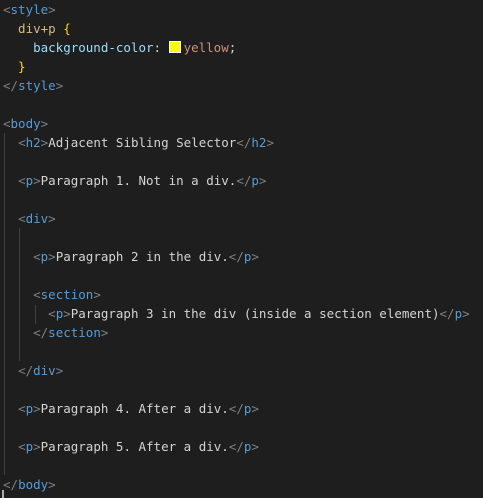  I want to click on code-line: <style>, so click(28, 9).